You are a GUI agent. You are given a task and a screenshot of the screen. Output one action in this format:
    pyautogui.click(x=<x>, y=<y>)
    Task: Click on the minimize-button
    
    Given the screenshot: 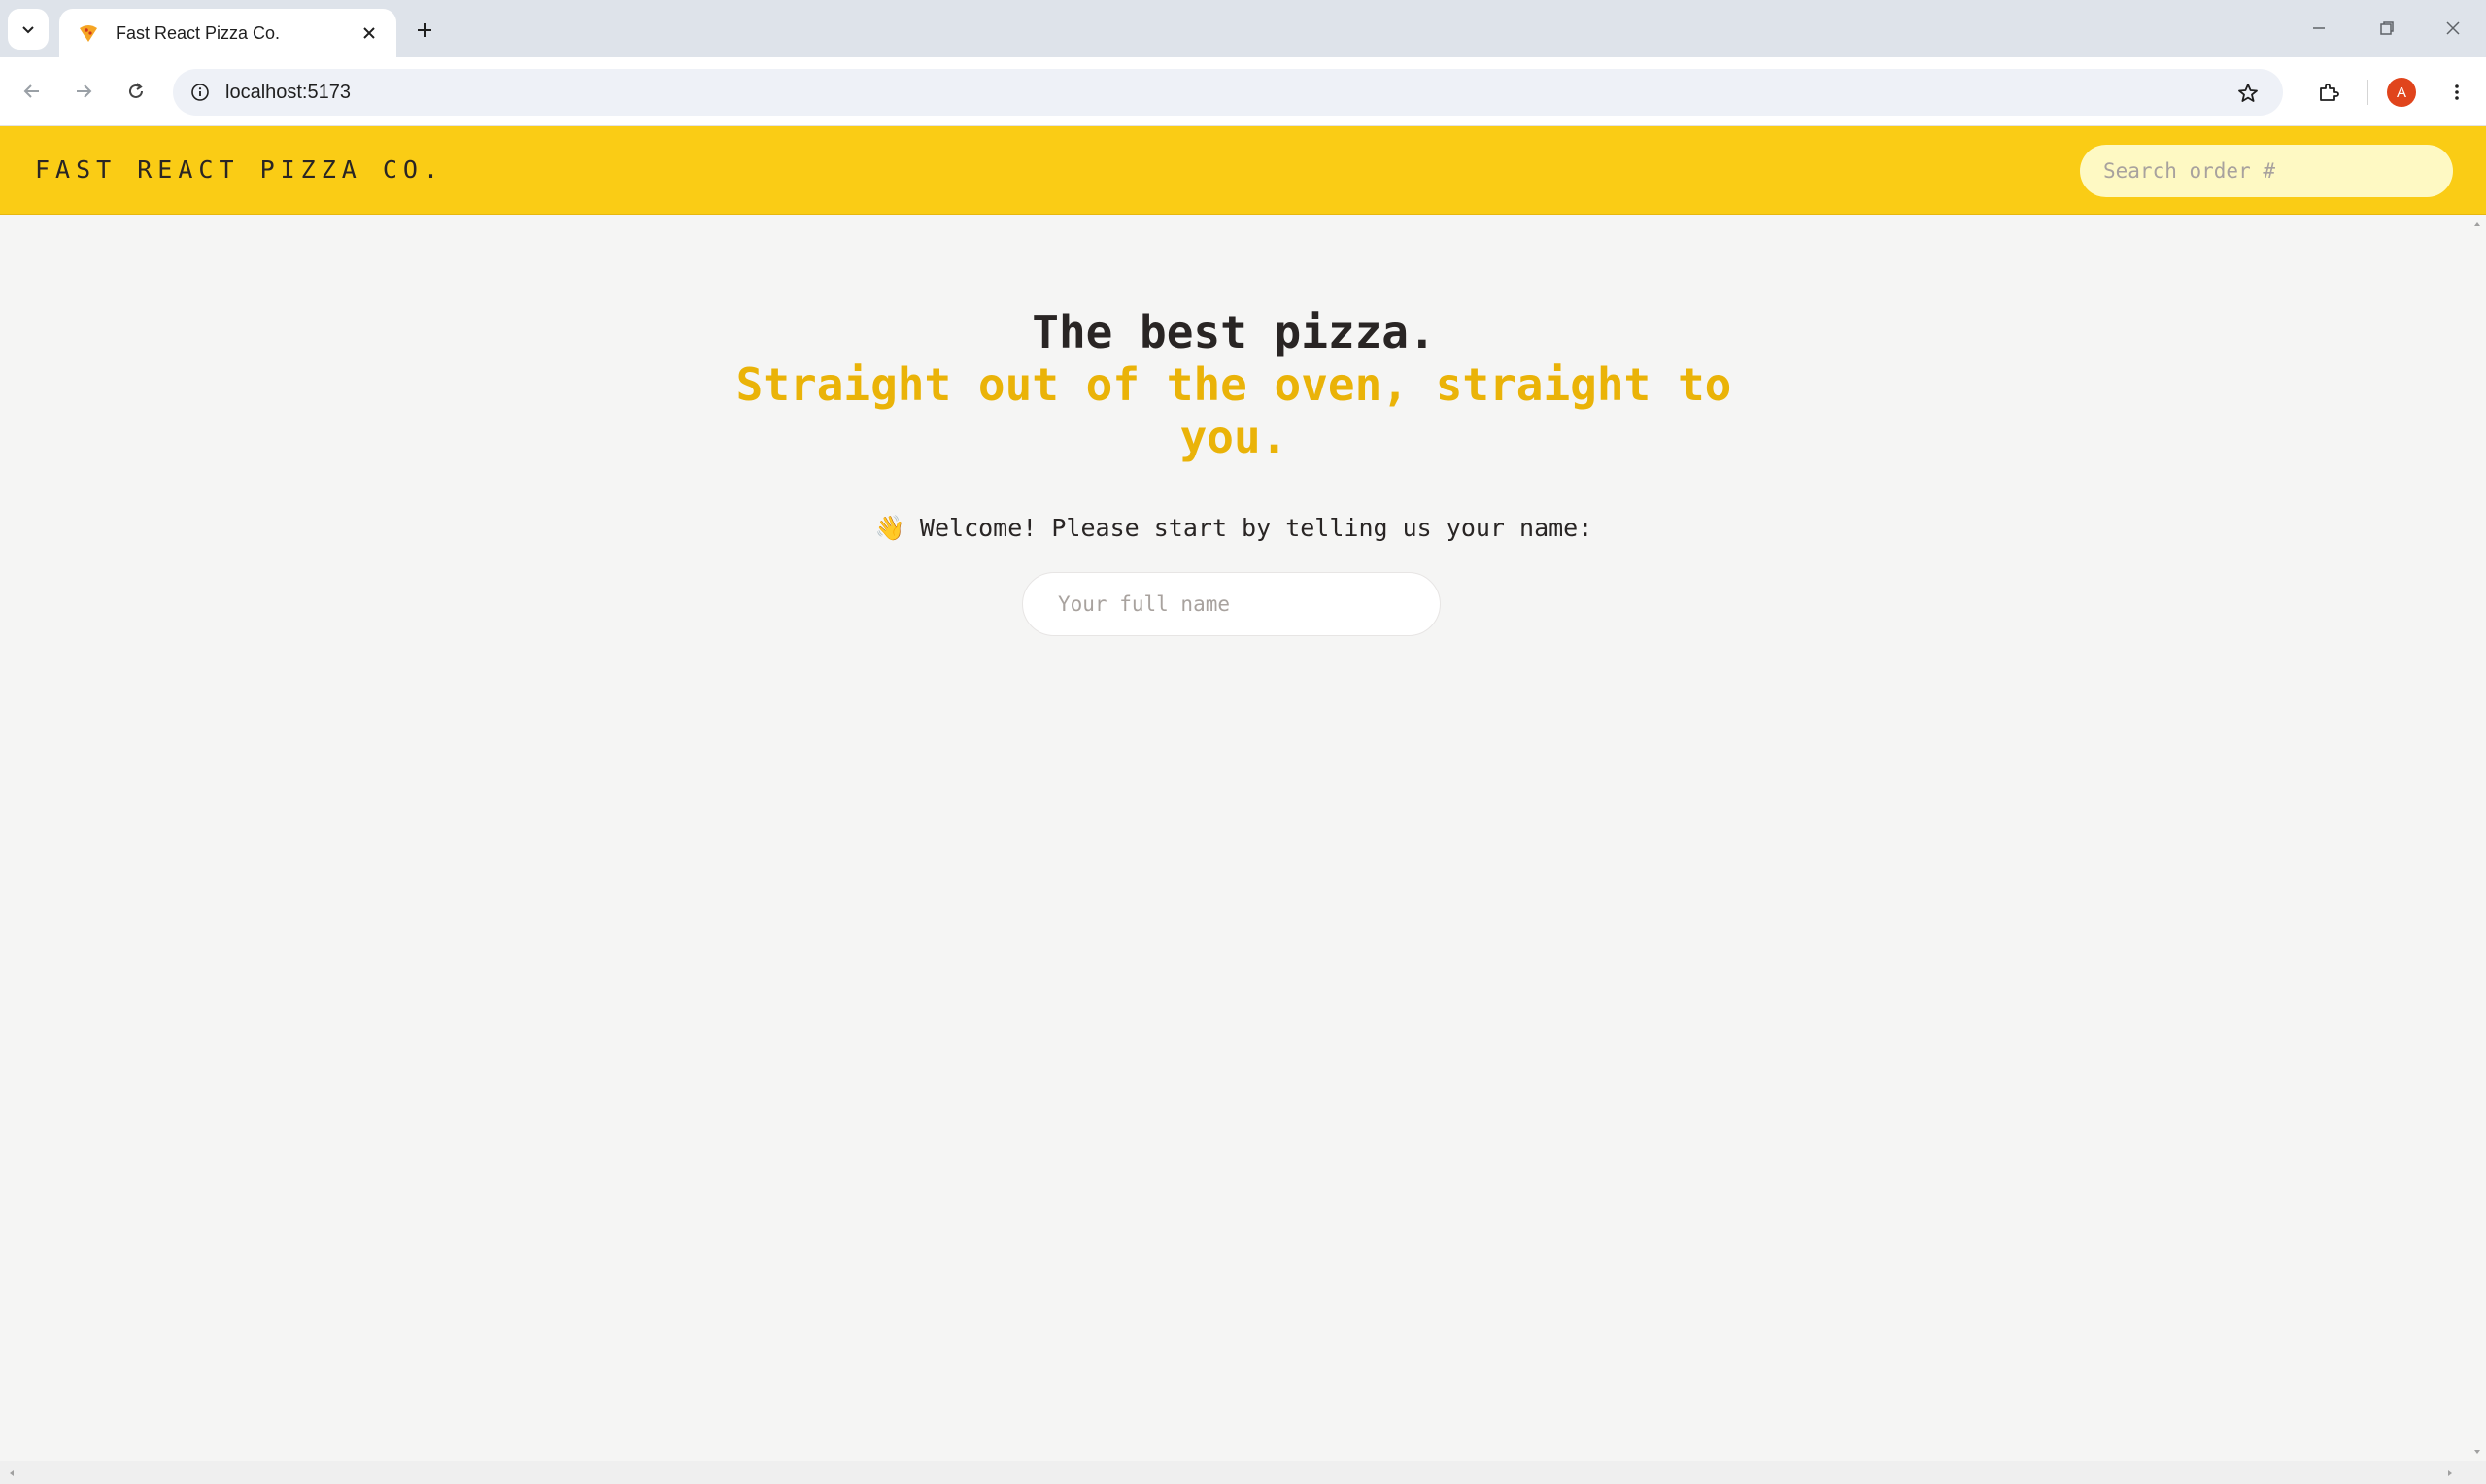 What is the action you would take?
    pyautogui.click(x=2319, y=28)
    